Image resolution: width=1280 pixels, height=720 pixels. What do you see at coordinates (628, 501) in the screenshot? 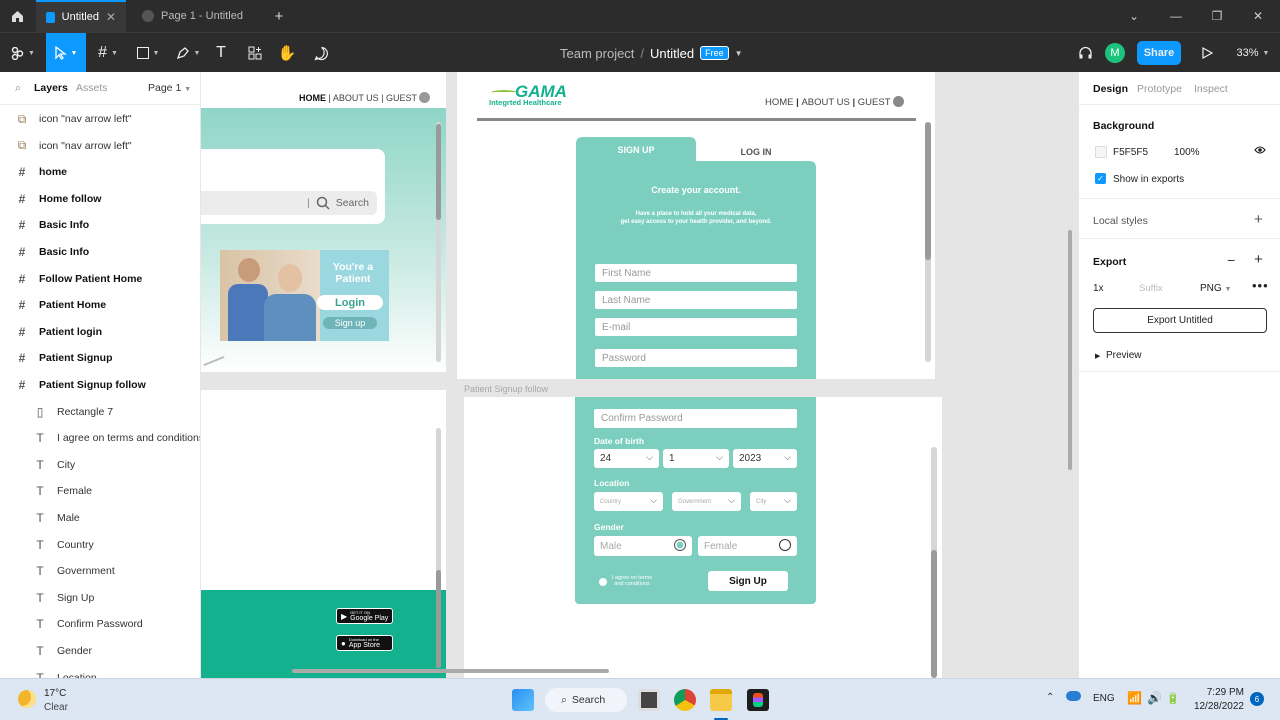
I see `country-select: Country ⌵` at bounding box center [628, 501].